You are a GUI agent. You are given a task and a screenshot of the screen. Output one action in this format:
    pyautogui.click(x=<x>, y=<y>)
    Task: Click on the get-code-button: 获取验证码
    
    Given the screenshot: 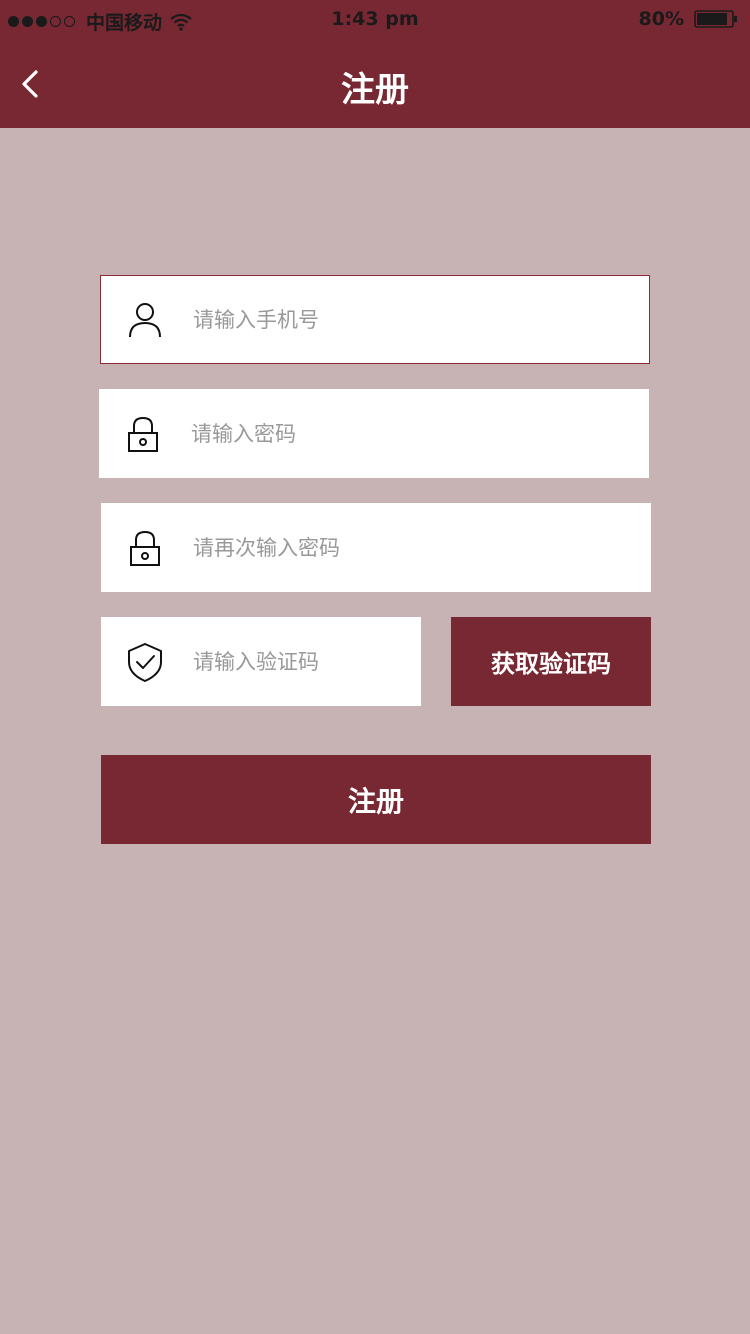 What is the action you would take?
    pyautogui.click(x=551, y=661)
    